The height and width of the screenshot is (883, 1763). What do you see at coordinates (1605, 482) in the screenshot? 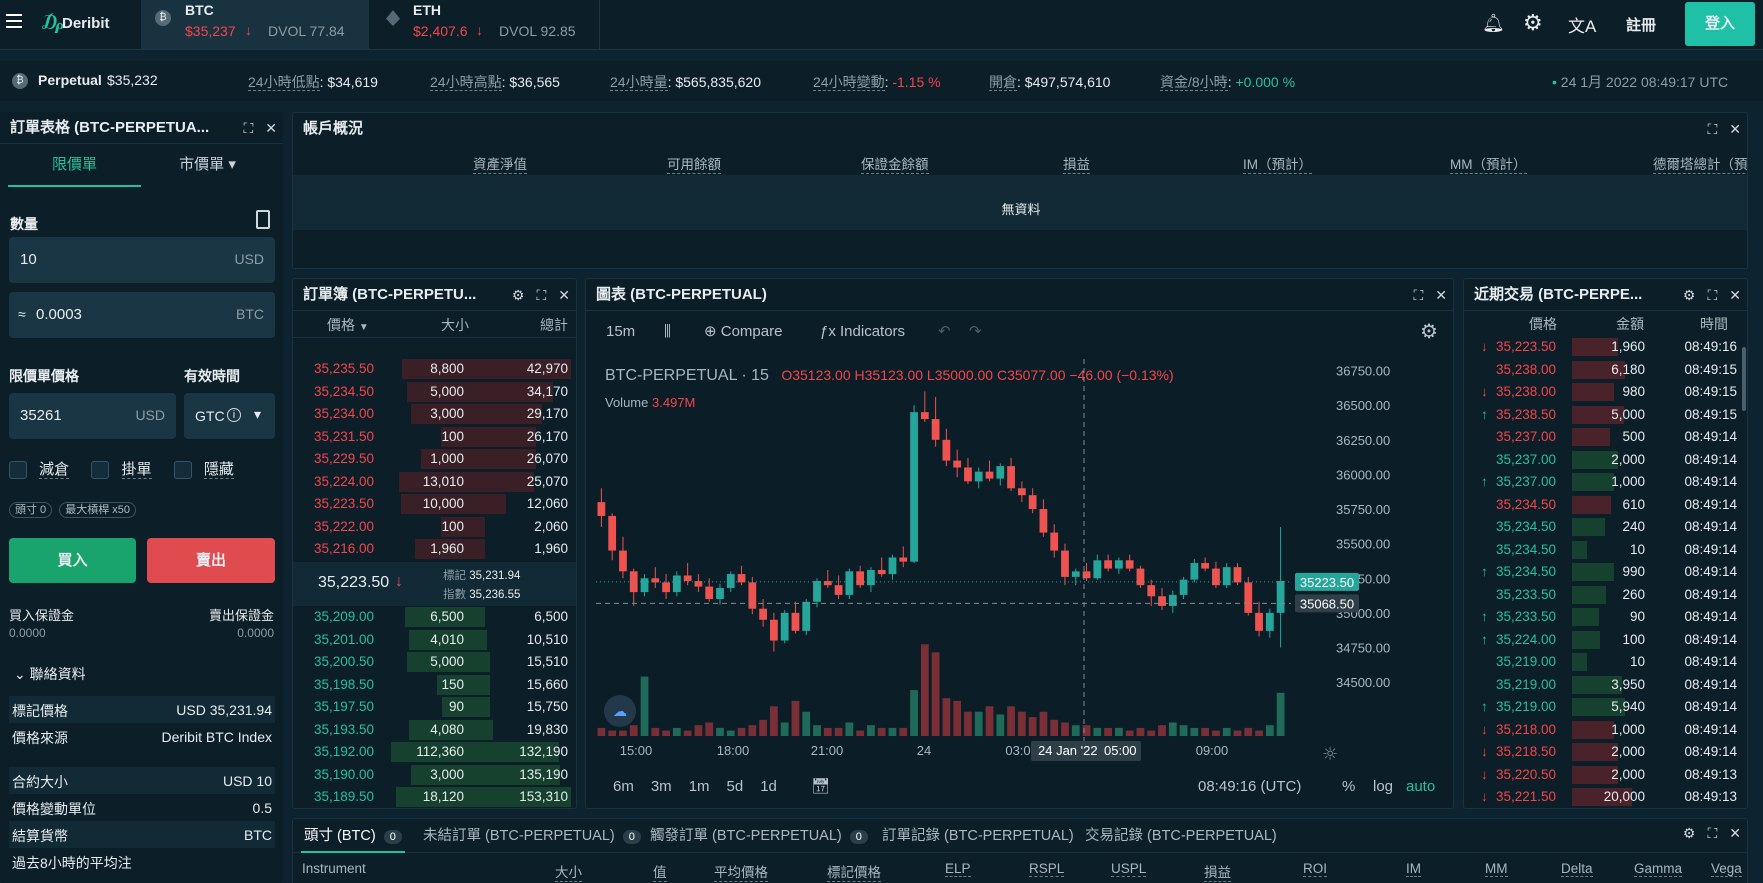
I see `trade-row: ↑ 35,237.00 1,000 08:49:14` at bounding box center [1605, 482].